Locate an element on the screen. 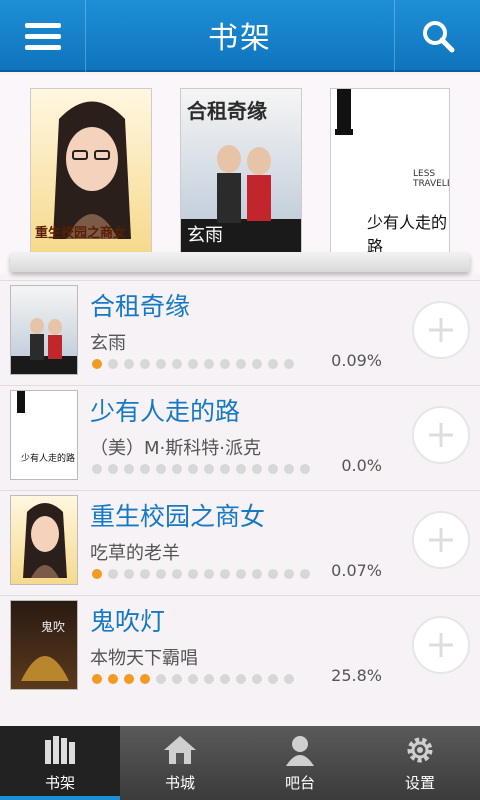 The image size is (480, 800). cover-3-subtitle: LESS TRAVELED is located at coordinates (431, 179).